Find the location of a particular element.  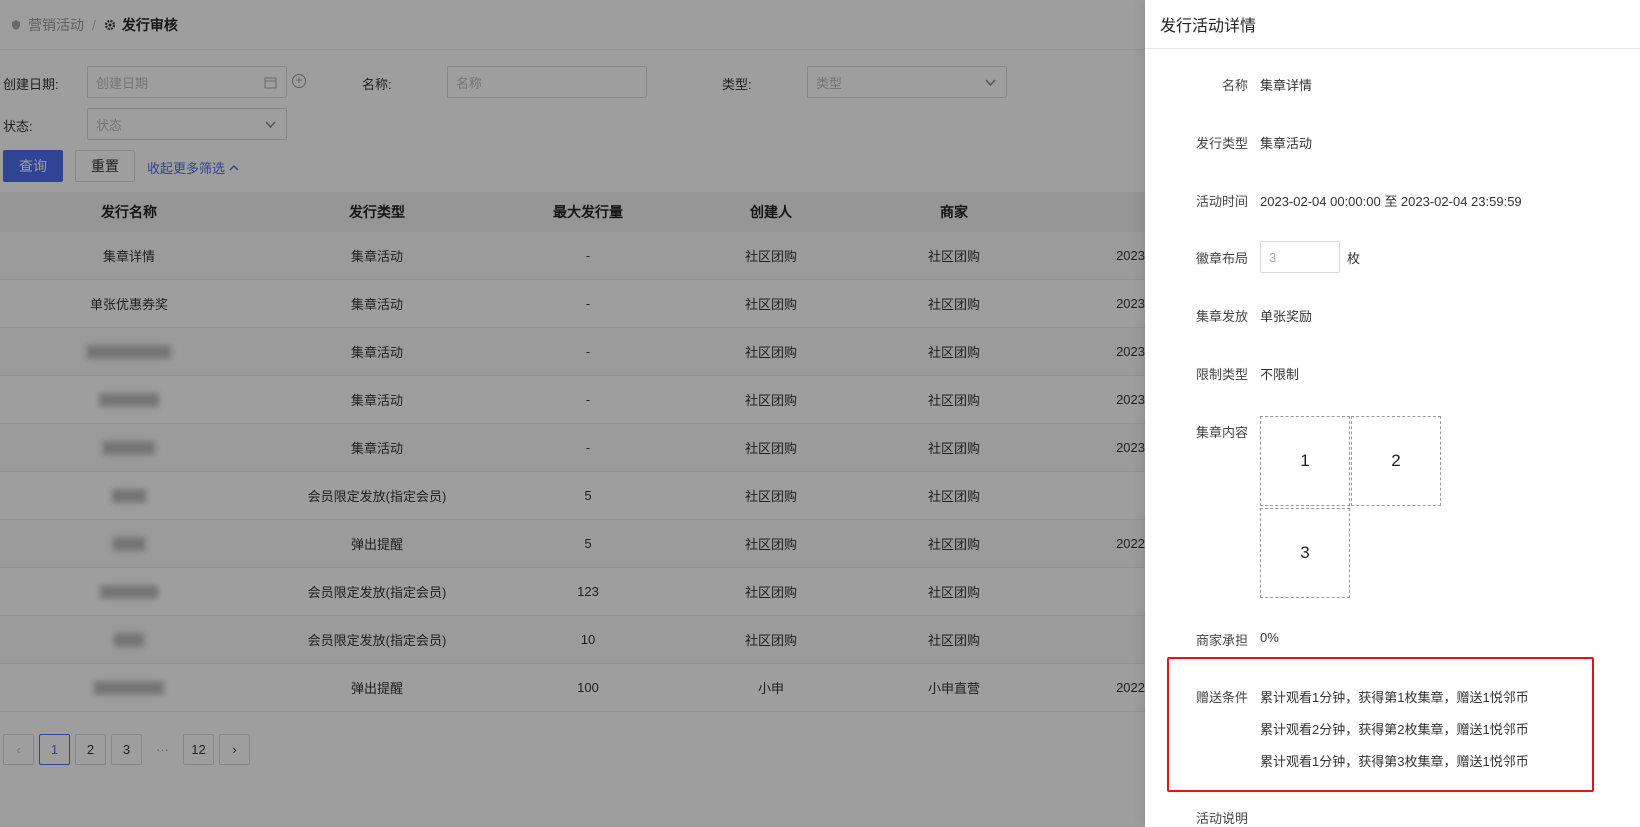

badge-layout-input: 3 is located at coordinates (1300, 257).